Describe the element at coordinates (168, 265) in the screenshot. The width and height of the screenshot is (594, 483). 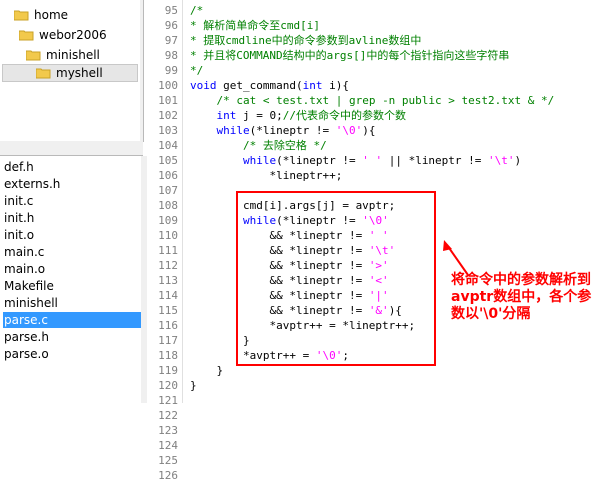
I see `line-number: 112` at that location.